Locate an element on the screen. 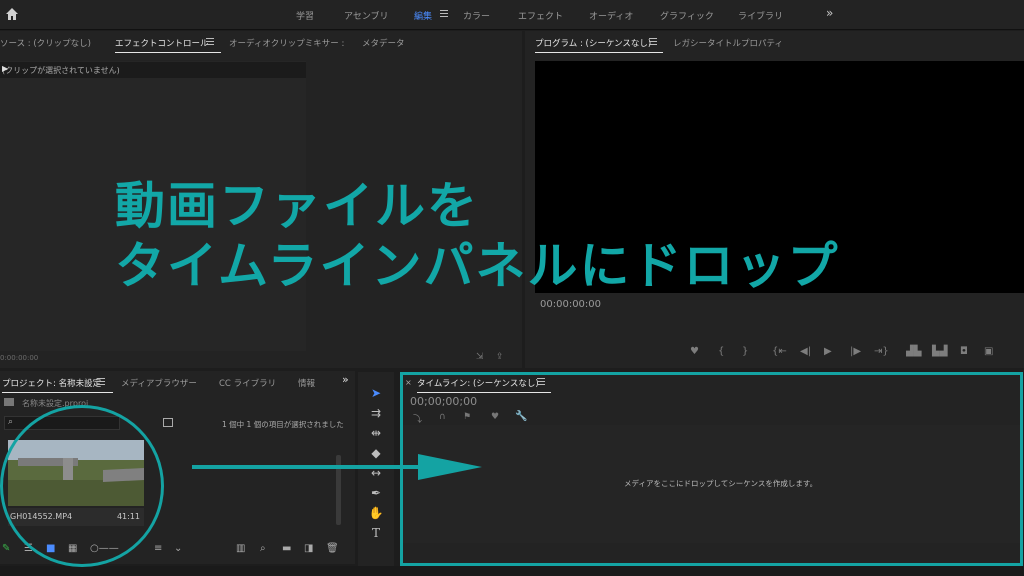 This screenshot has width=1024, height=576. workspace-tab-audio: オーディオ is located at coordinates (611, 15).